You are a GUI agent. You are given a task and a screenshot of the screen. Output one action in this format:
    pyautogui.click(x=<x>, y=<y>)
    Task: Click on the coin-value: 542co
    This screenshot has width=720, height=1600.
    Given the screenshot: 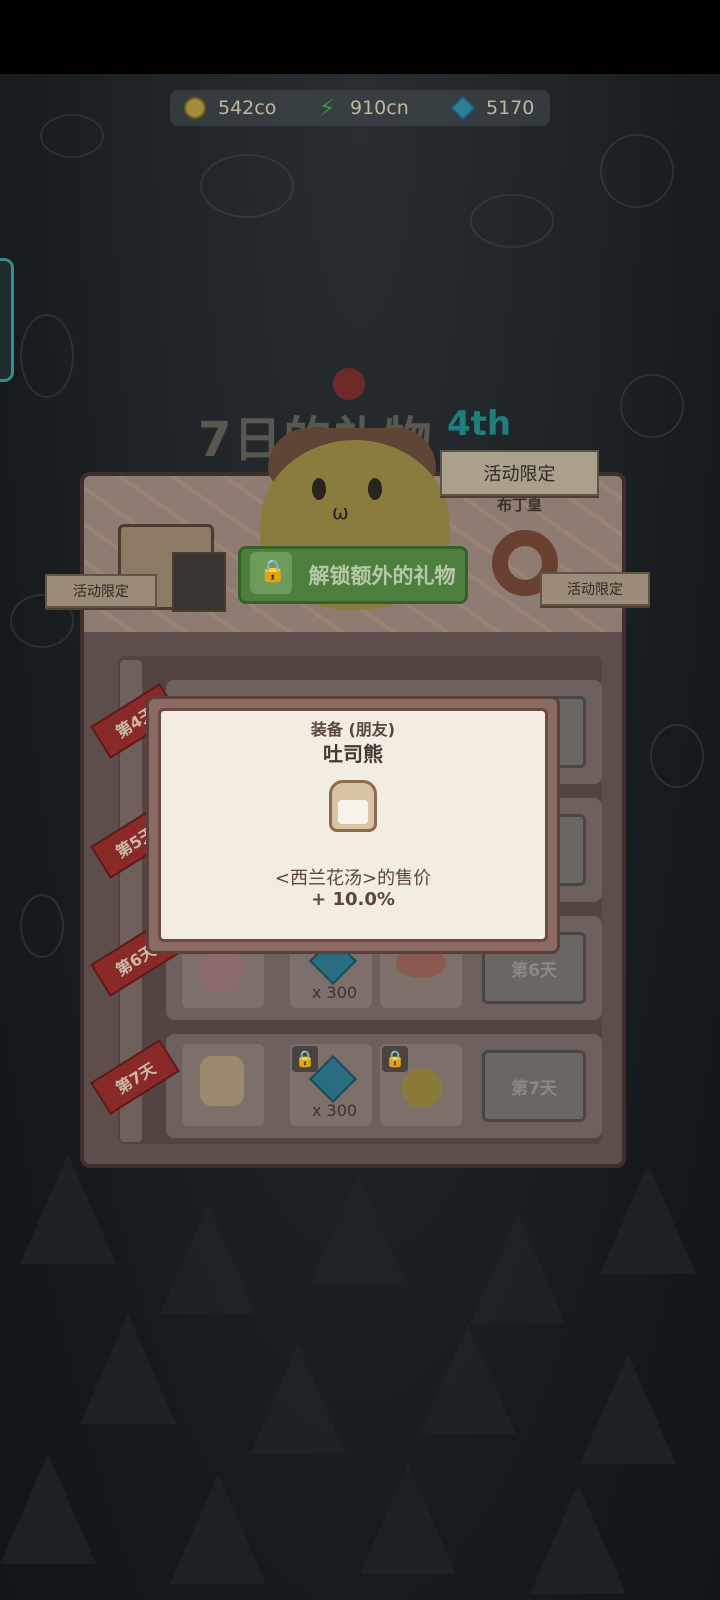 What is the action you would take?
    pyautogui.click(x=247, y=108)
    